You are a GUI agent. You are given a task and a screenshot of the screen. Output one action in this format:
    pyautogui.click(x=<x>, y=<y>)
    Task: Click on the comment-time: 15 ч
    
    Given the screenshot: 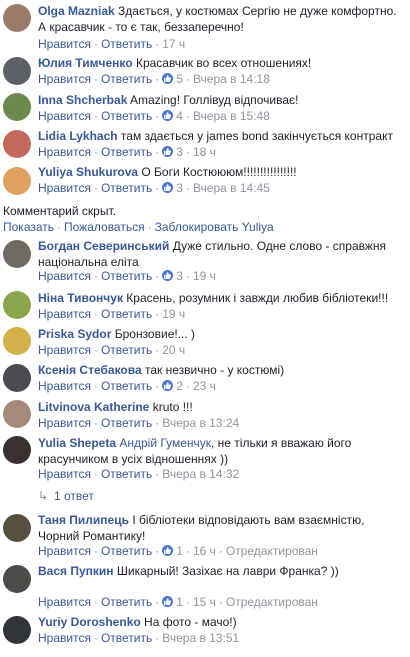 What is the action you would take?
    pyautogui.click(x=204, y=602)
    